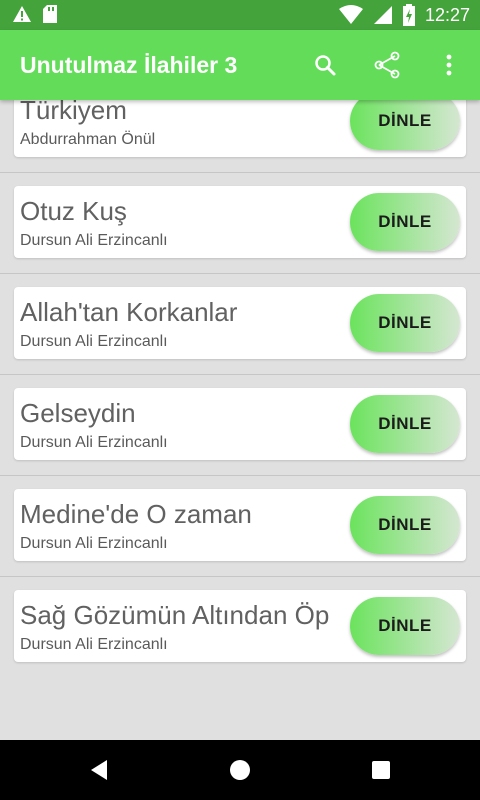  I want to click on search-button, so click(325, 65).